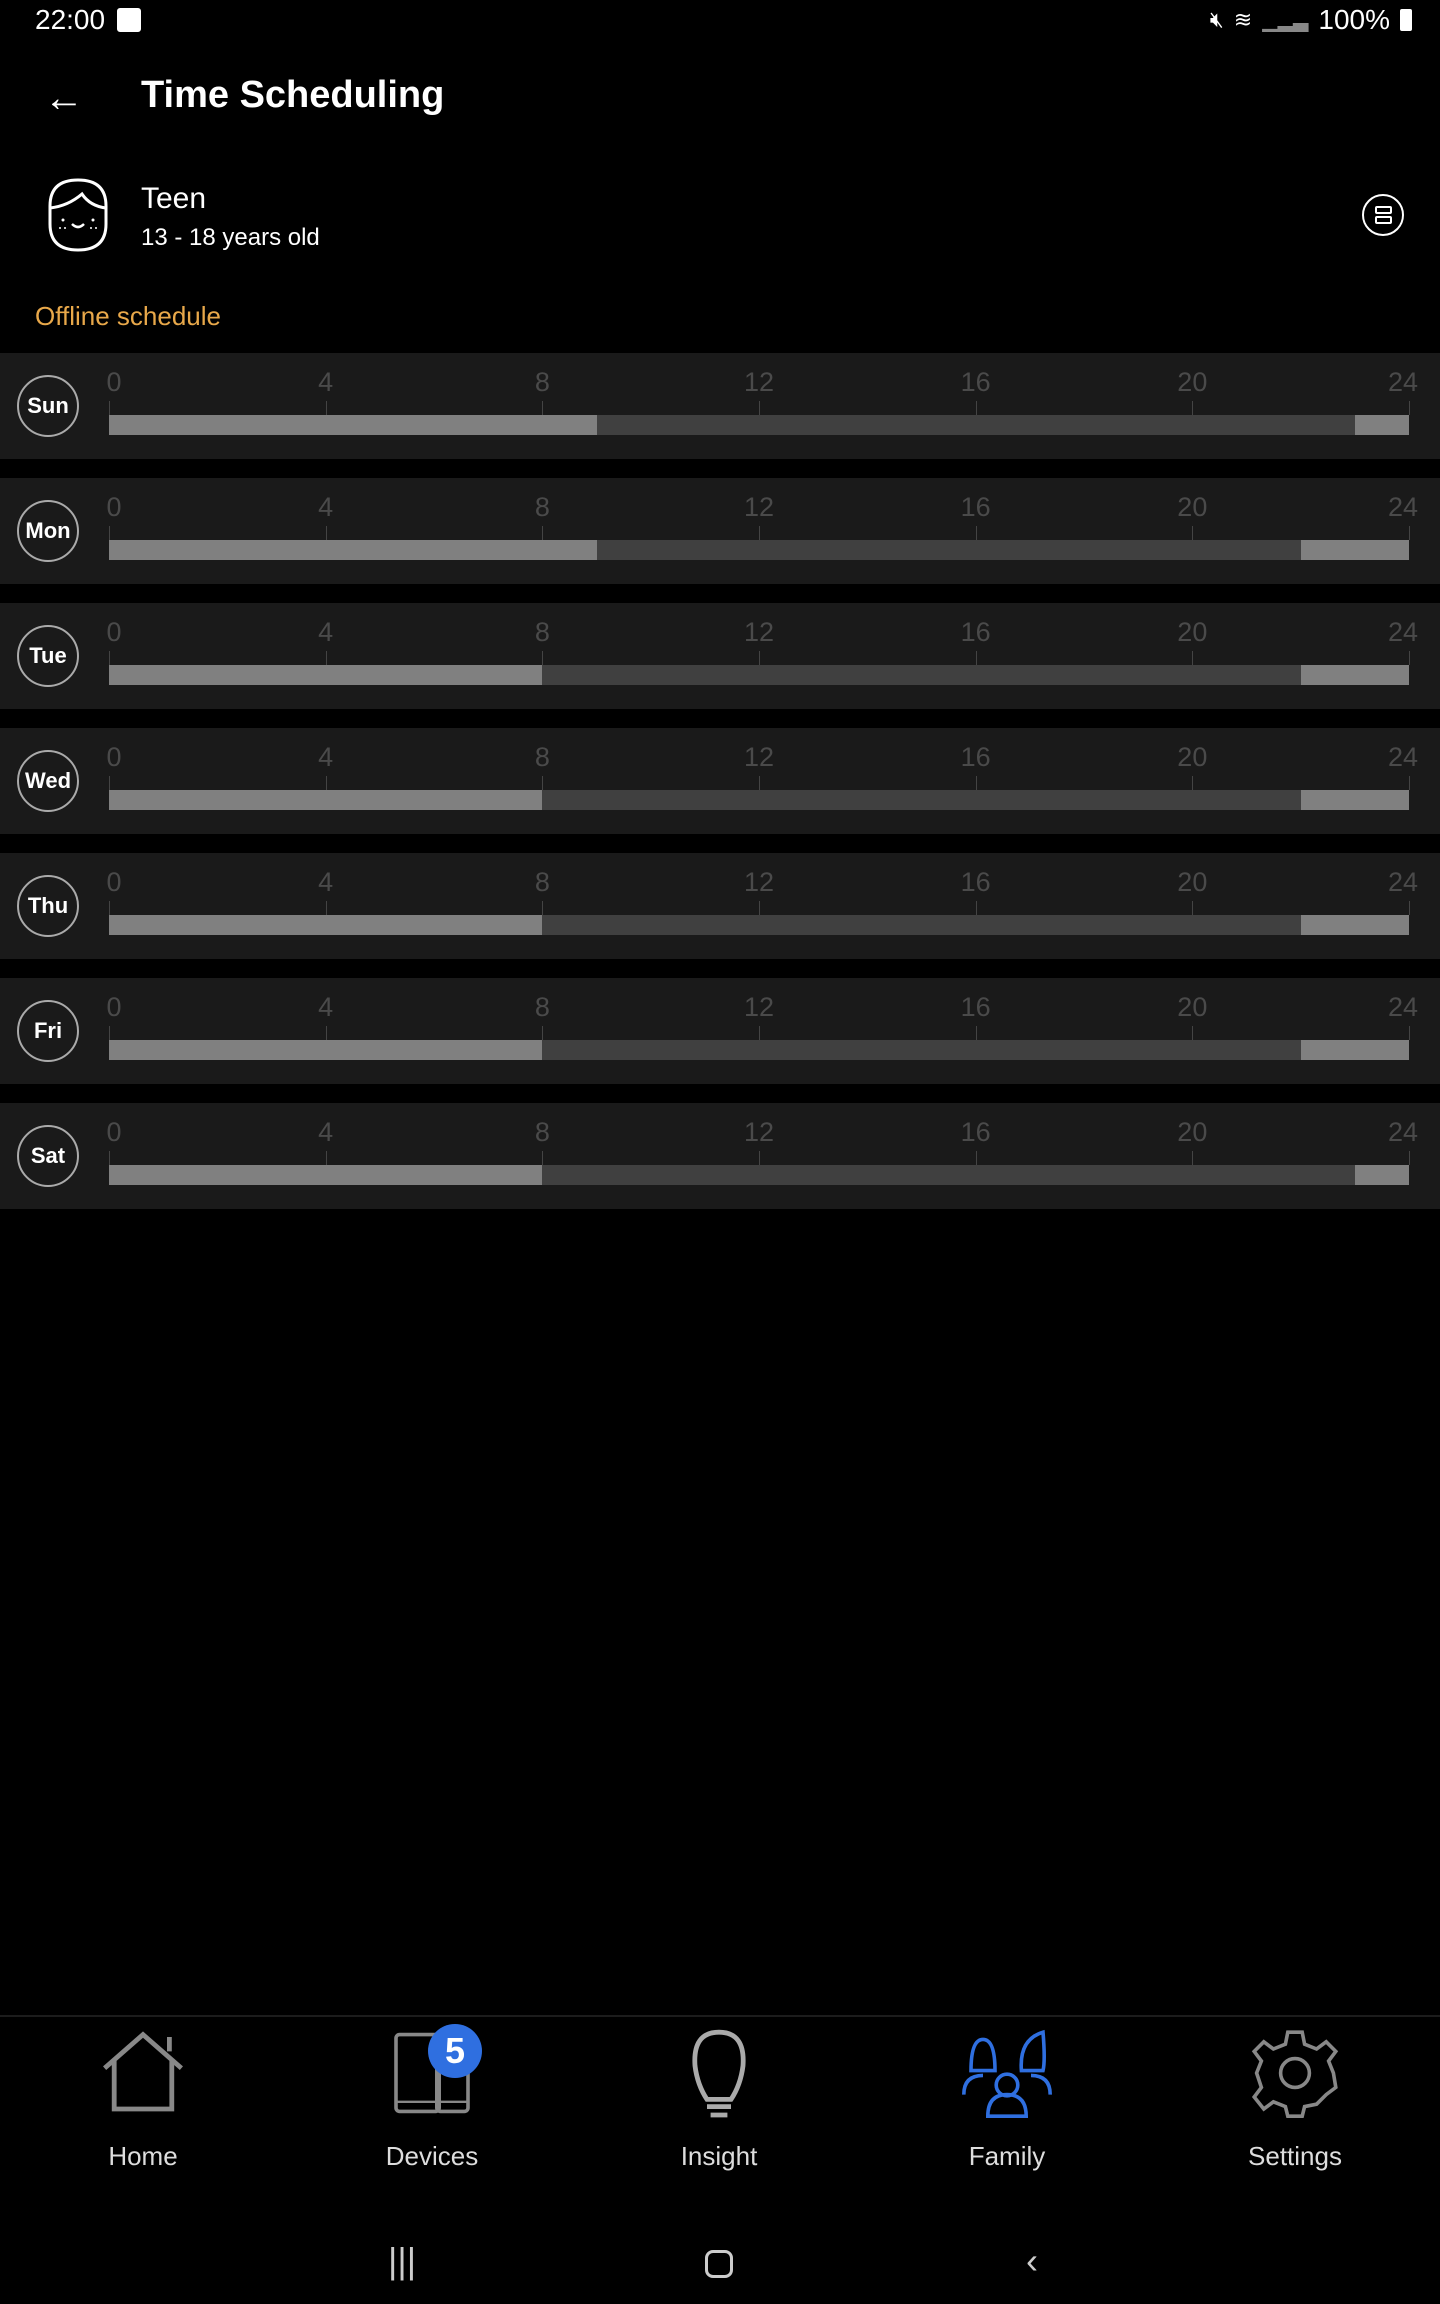 This screenshot has width=1440, height=2304. Describe the element at coordinates (402, 2261) in the screenshot. I see `recent-apps-button: |||` at that location.